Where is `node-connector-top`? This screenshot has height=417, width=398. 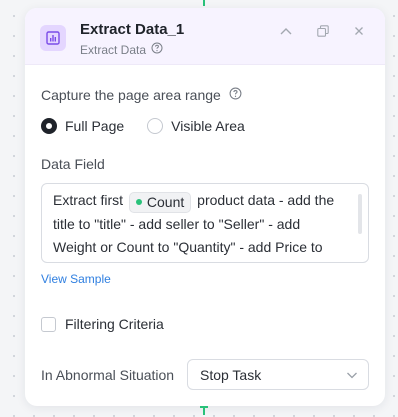 node-connector-top is located at coordinates (204, 3).